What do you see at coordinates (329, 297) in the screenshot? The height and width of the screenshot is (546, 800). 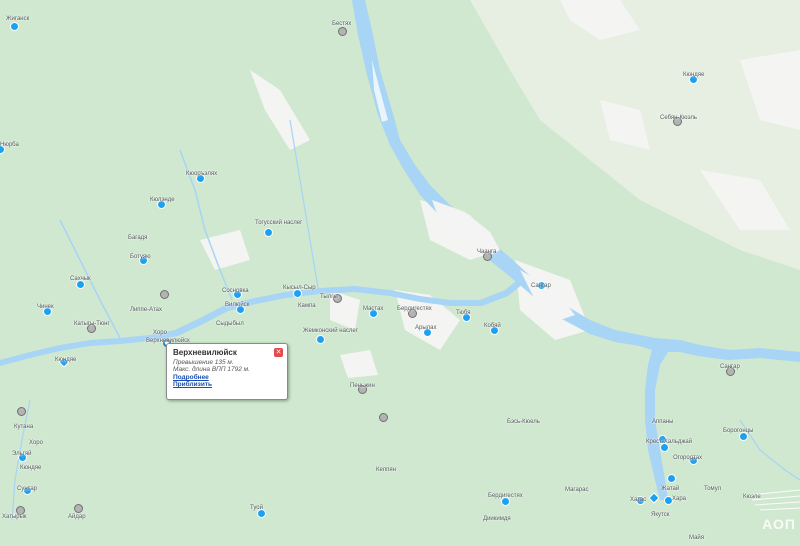 I see `place-label-tylgy: Тылгы` at bounding box center [329, 297].